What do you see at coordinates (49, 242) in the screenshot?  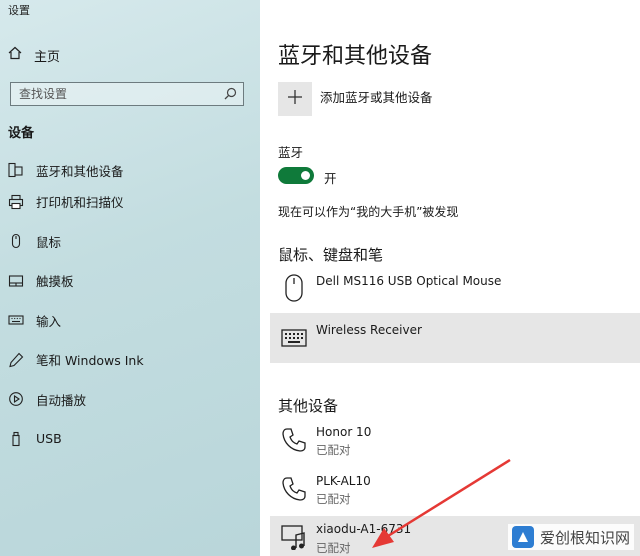 I see `sidebar-item-label: 鼠标` at bounding box center [49, 242].